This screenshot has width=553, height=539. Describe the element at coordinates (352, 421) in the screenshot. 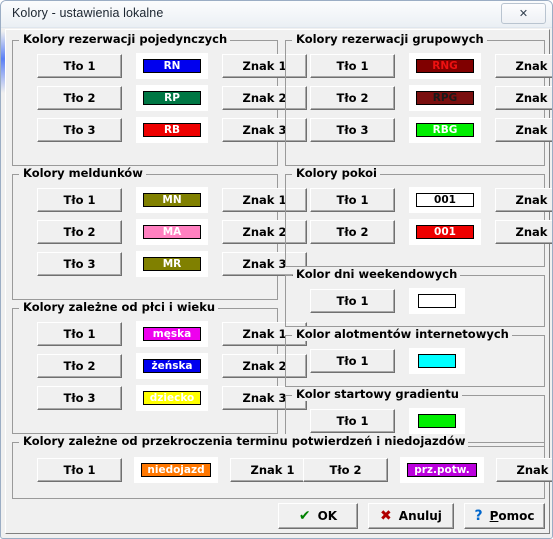

I see `bg-color-button-gradient_start-1: Tło 1` at that location.